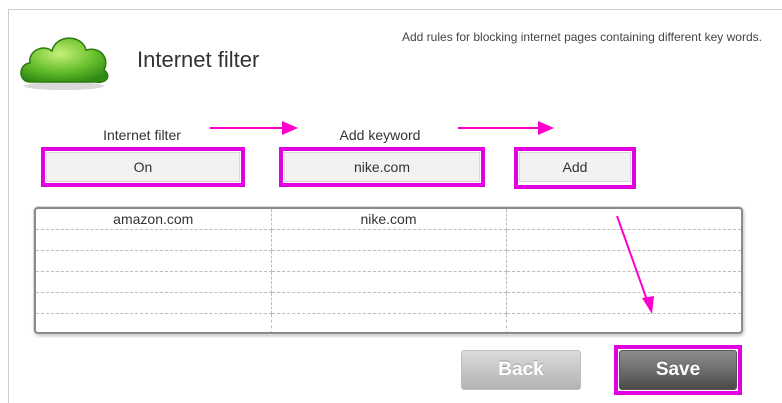  I want to click on add-keyword-label: Add keyword, so click(380, 135).